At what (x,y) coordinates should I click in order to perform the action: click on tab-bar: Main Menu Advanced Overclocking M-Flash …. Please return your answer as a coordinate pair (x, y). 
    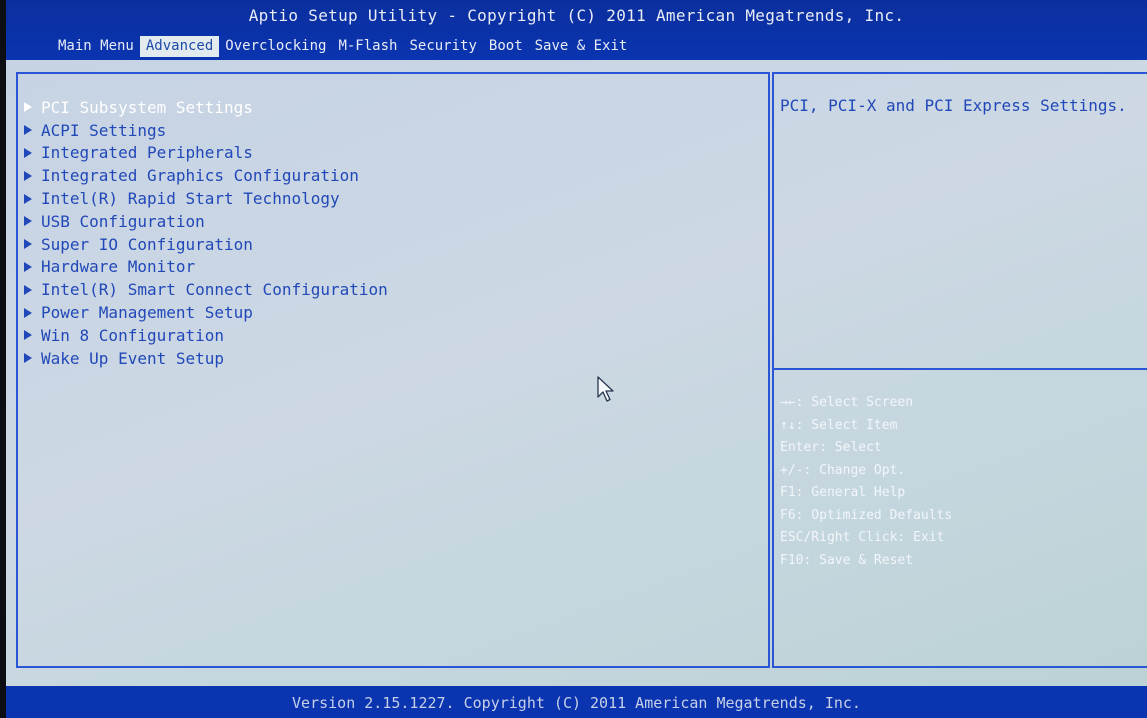
    Looking at the image, I should click on (342, 46).